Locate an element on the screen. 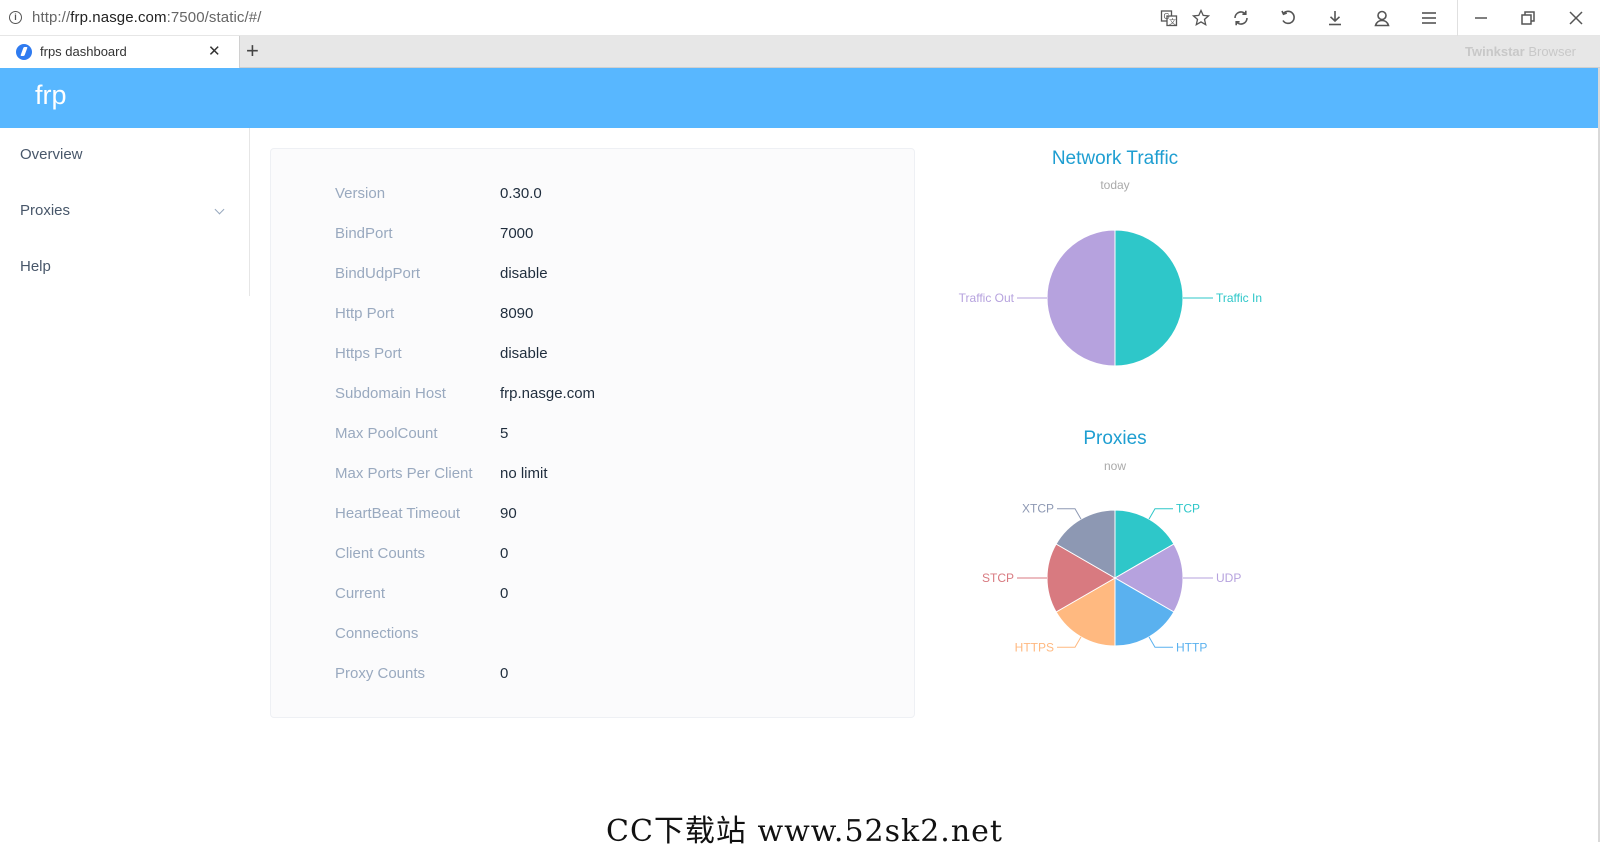  browser-brand: Twinkstar Browser is located at coordinates (1520, 51).